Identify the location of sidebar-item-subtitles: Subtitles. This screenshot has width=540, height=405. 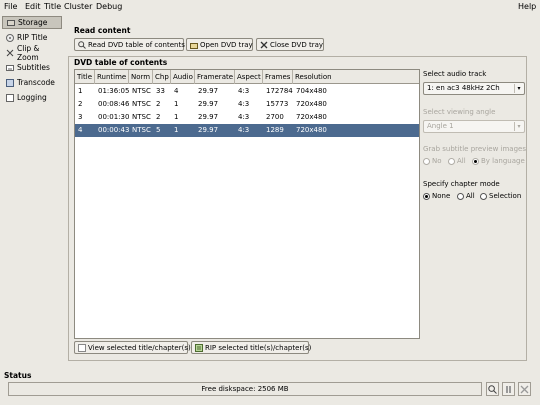
(32, 67).